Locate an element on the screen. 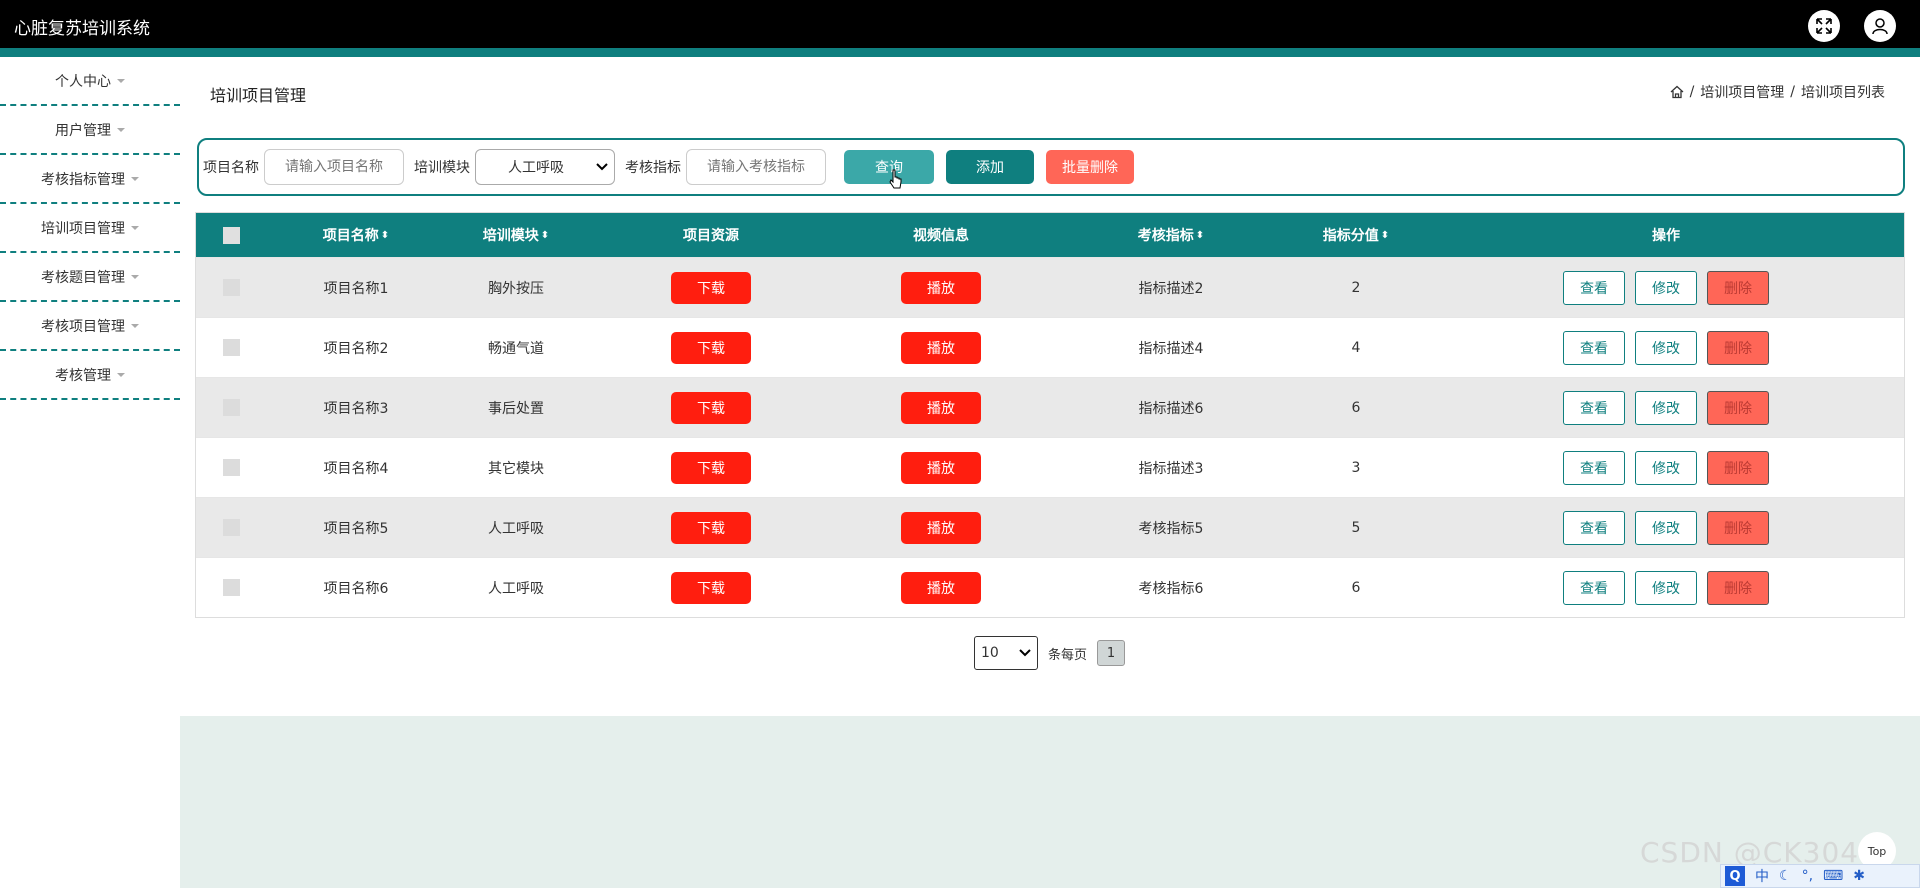  sidebar-item-training-project-management: 培训项目管理 is located at coordinates (90, 228).